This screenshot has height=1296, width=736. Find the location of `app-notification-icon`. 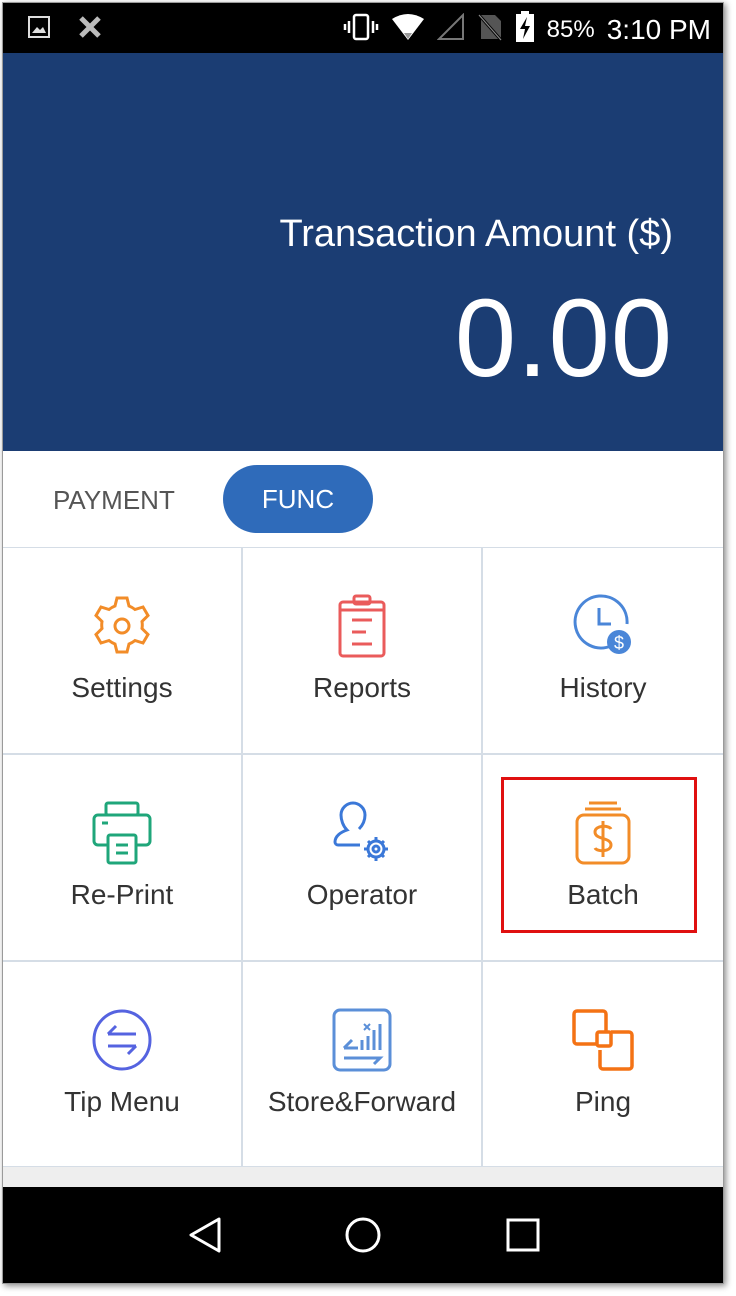

app-notification-icon is located at coordinates (90, 29).